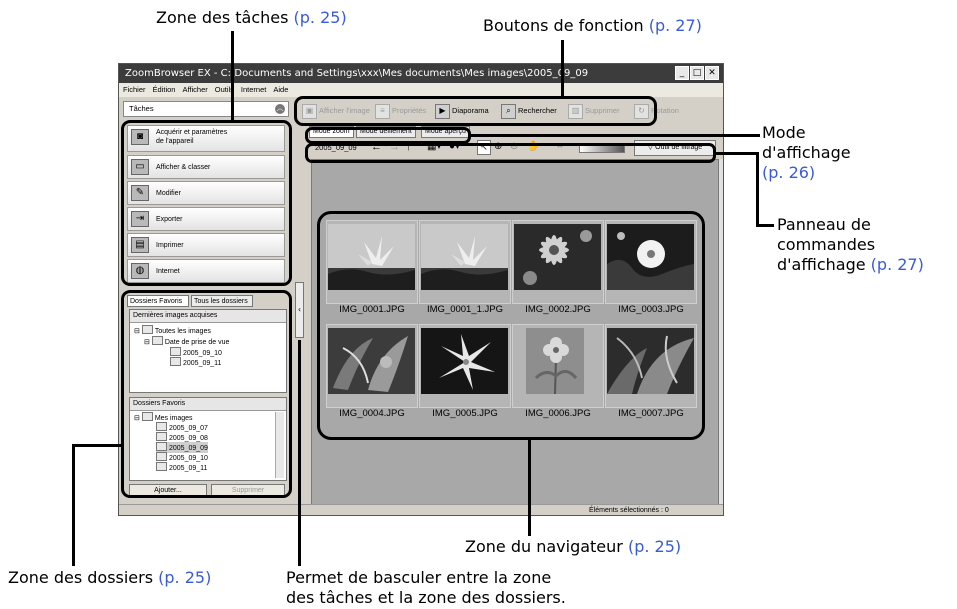 This screenshot has width=957, height=609. Describe the element at coordinates (232, 76) in the screenshot. I see `leader-line-tasks` at that location.